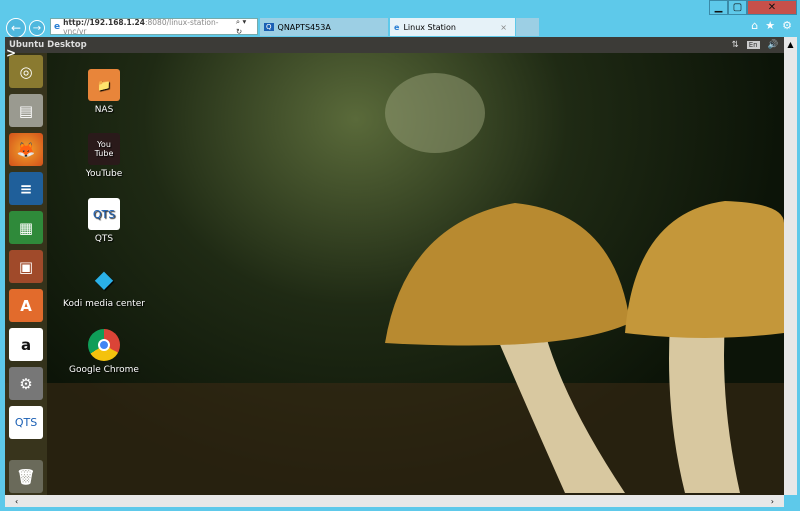 The height and width of the screenshot is (511, 800). I want to click on vnc-panel-toggle: >, so click(13, 54).